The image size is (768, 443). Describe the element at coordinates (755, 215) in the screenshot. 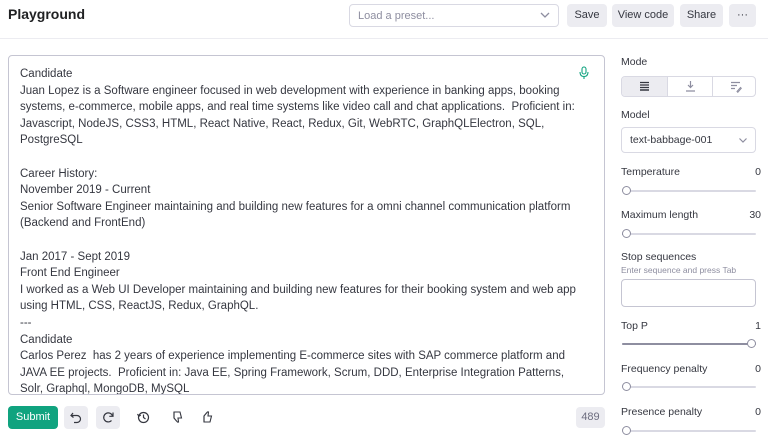

I see `max-length-value: 30` at that location.